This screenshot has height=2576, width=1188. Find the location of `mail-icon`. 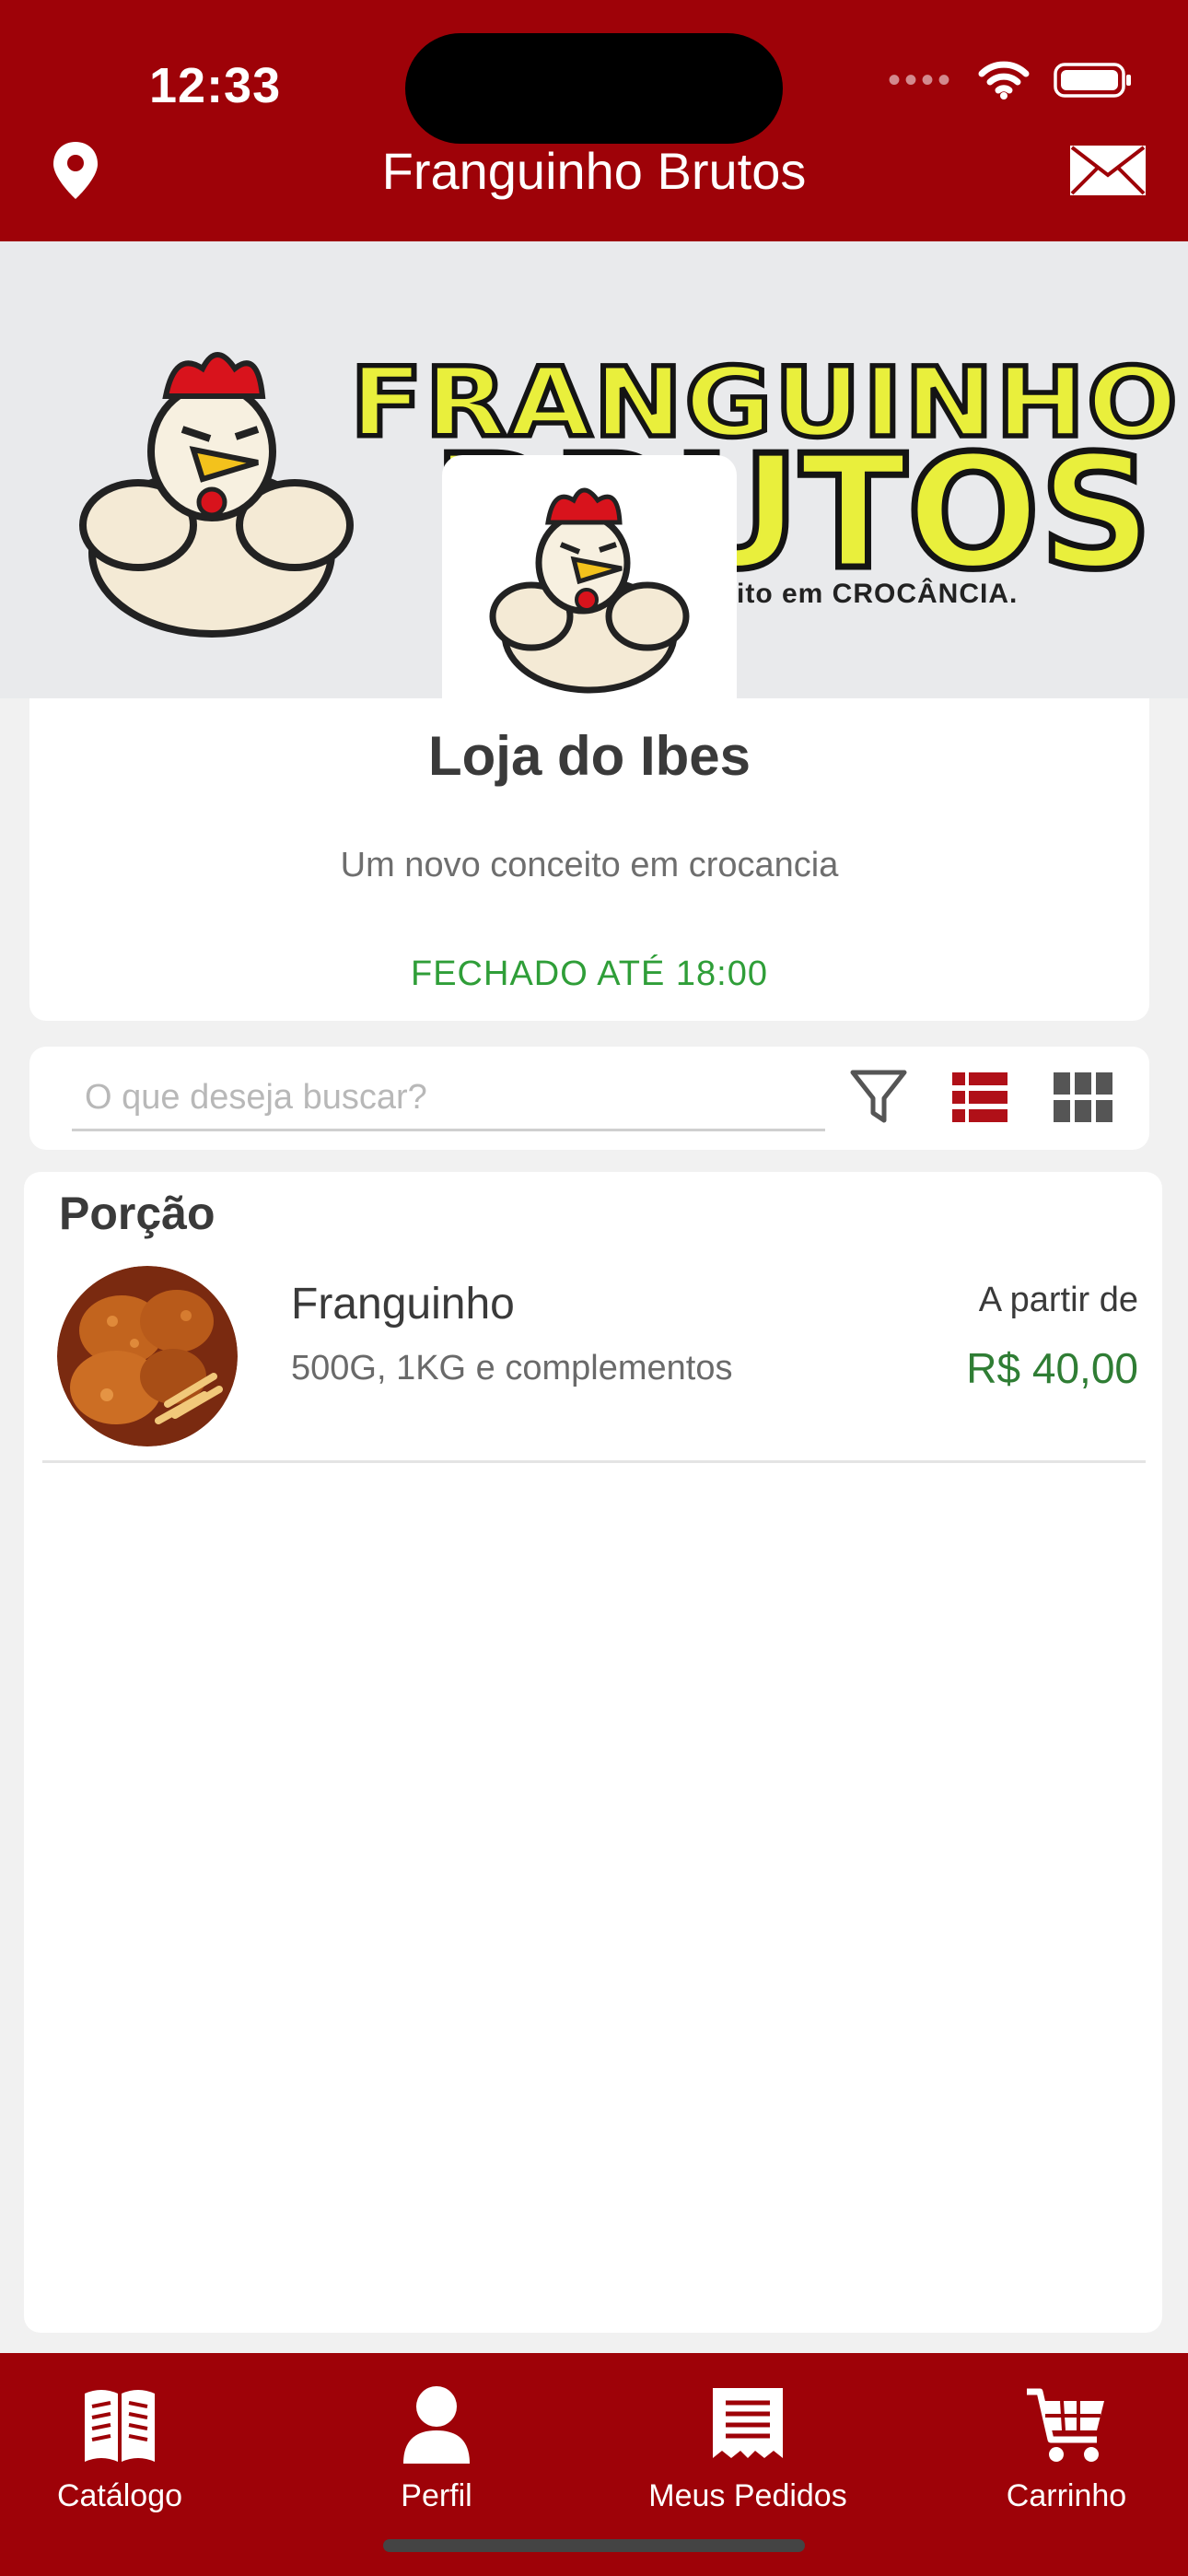

mail-icon is located at coordinates (1107, 173).